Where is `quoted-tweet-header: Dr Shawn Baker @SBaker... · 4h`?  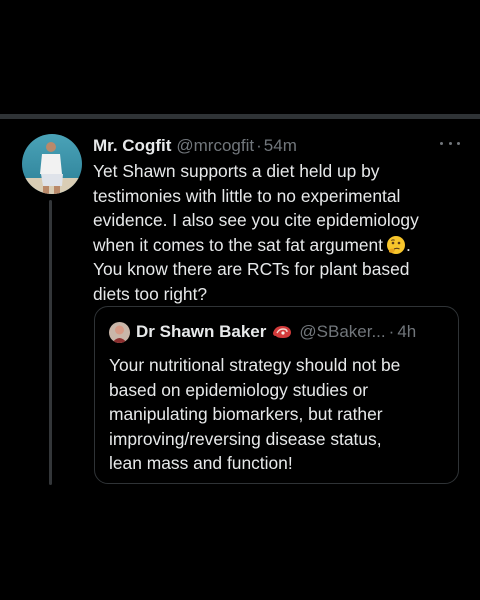
quoted-tweet-header: Dr Shawn Baker @SBaker... · 4h is located at coordinates (262, 332).